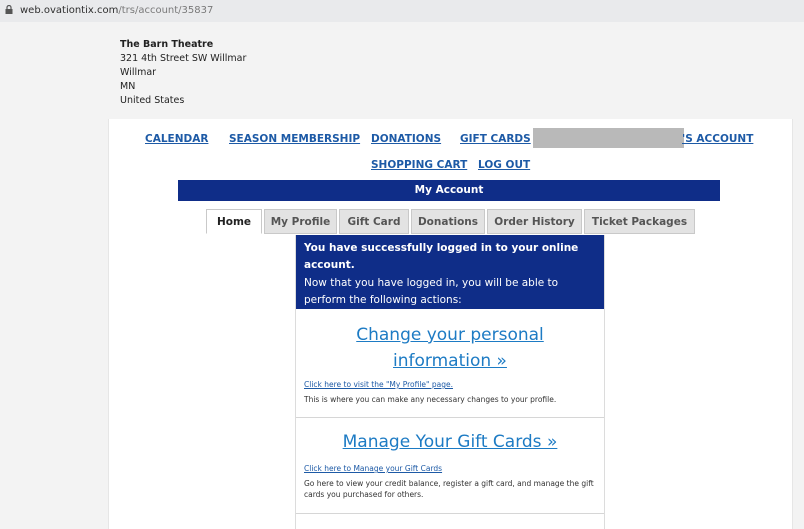  I want to click on nav-account: 'S ACCOUNT, so click(717, 139).